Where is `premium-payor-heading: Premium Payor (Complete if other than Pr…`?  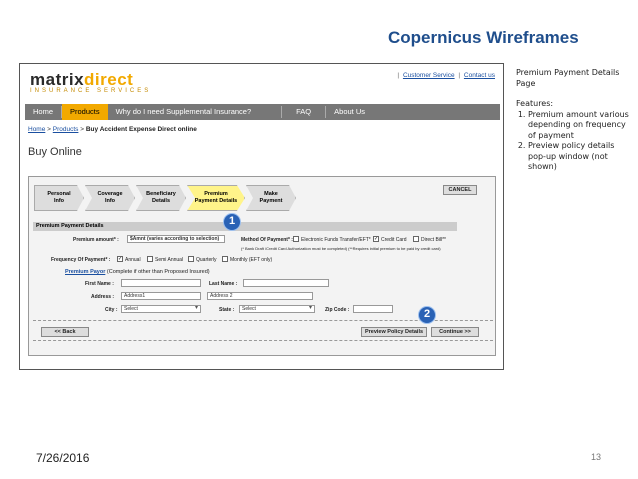 premium-payor-heading: Premium Payor (Complete if other than Pr… is located at coordinates (137, 272).